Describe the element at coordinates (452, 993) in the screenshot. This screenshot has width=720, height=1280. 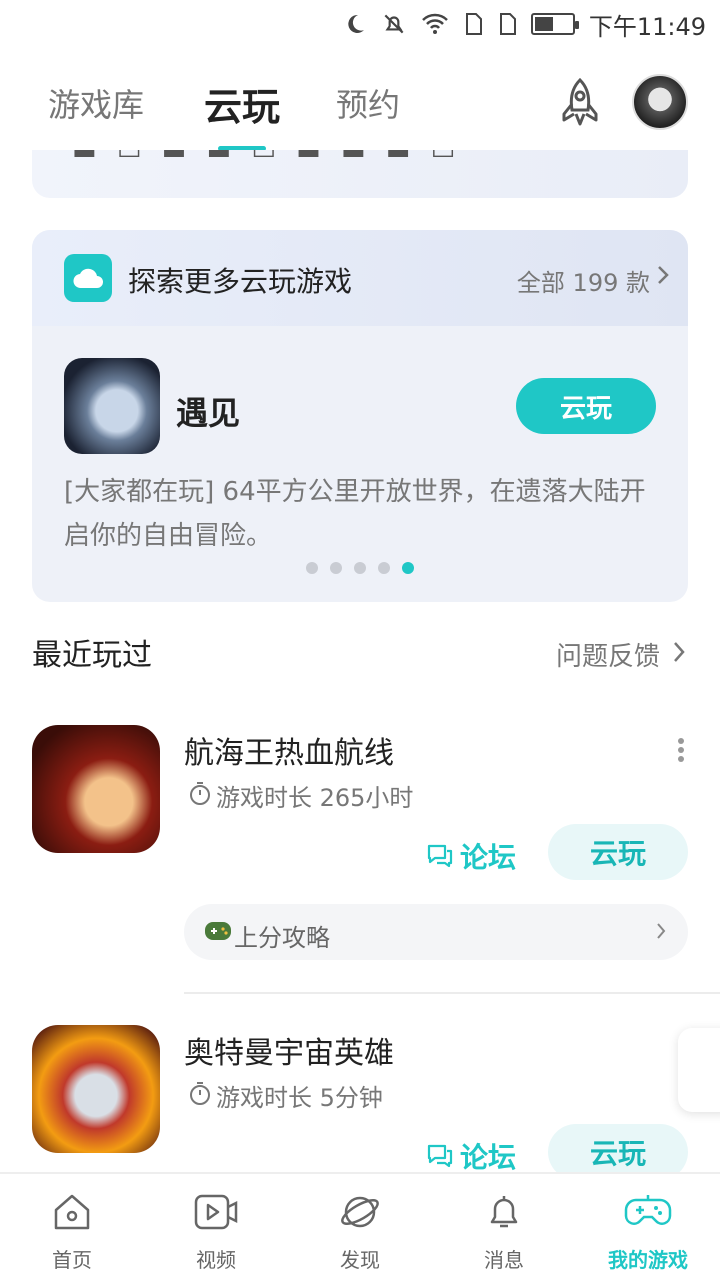
I see `list-divider` at that location.